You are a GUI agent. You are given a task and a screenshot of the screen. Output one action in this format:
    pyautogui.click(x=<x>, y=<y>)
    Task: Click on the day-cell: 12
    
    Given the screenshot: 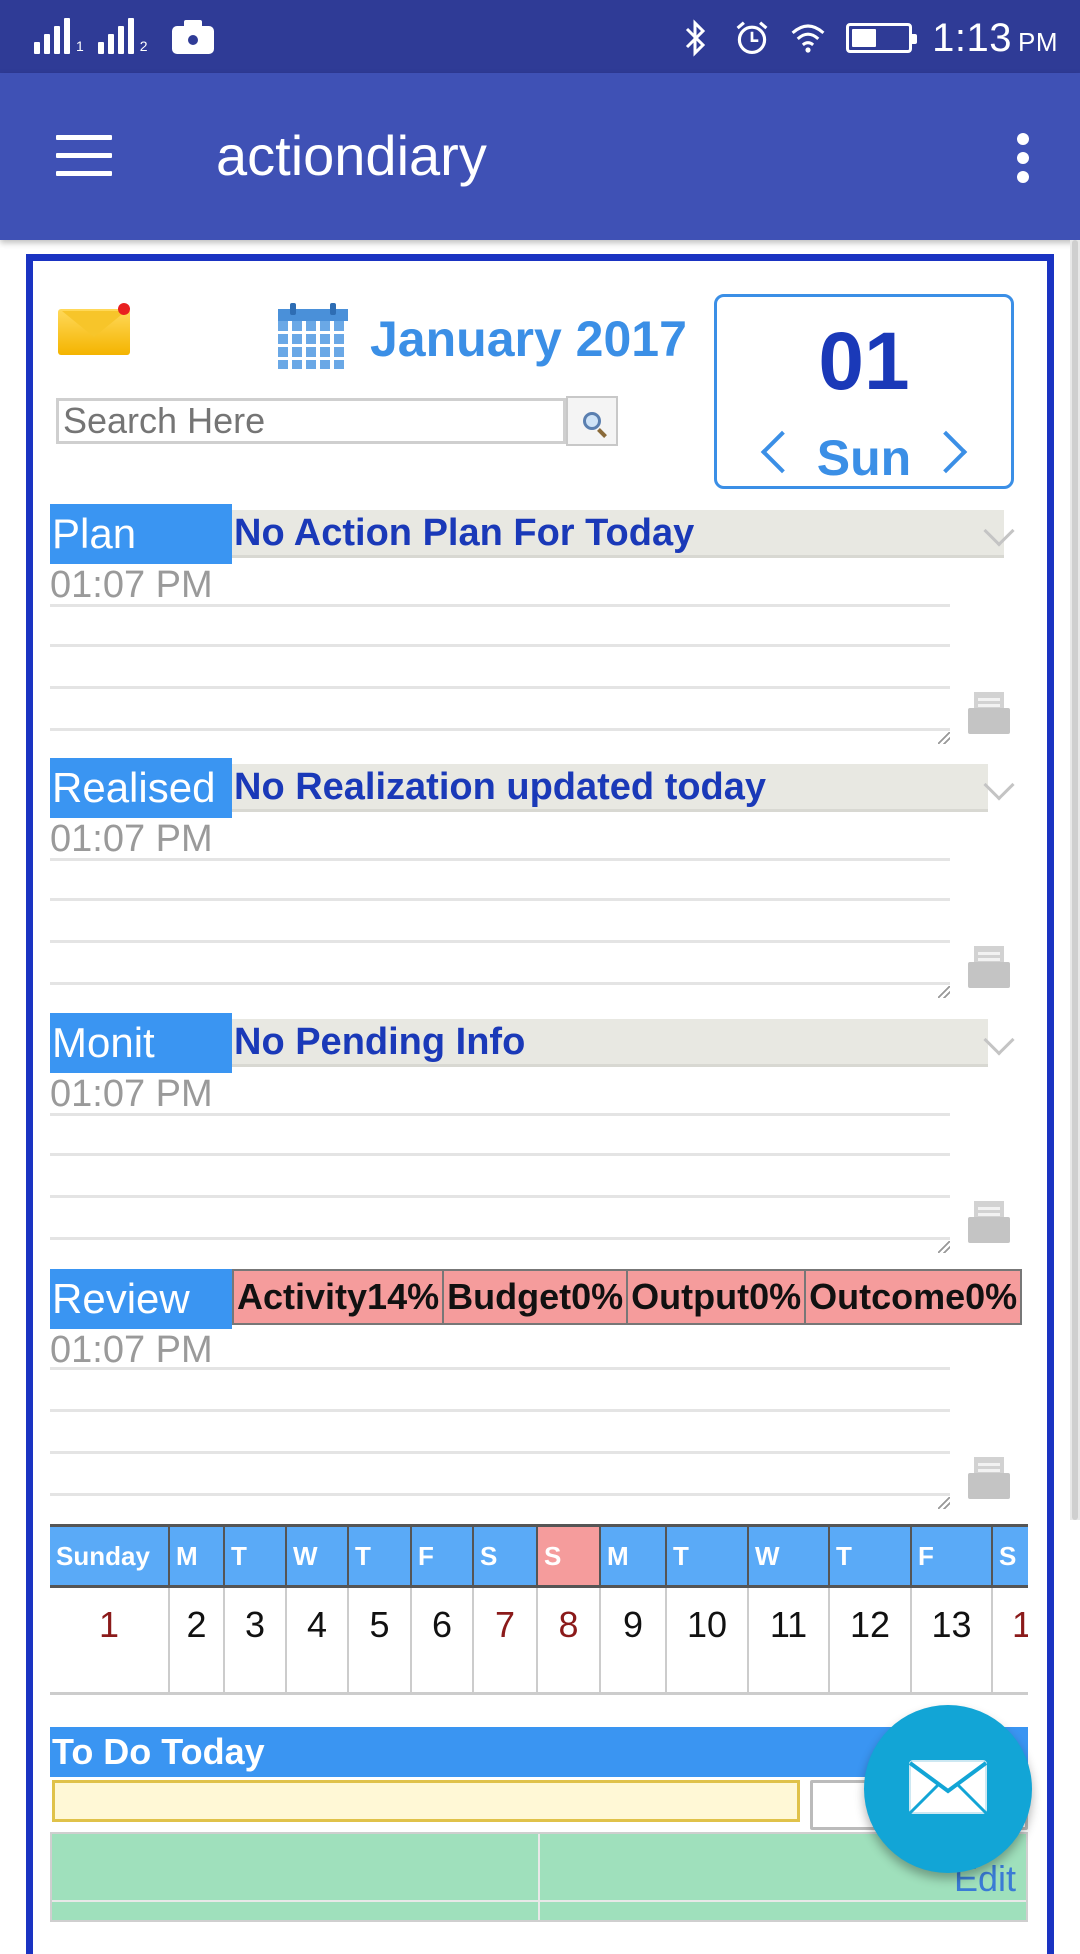 What is the action you would take?
    pyautogui.click(x=871, y=1640)
    